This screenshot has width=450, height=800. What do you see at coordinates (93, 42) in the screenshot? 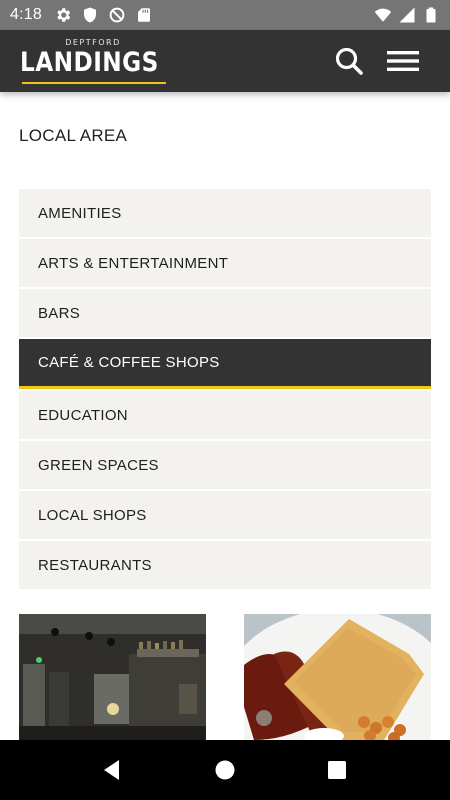
I see `logo-subtitle: DEPTFORD` at bounding box center [93, 42].